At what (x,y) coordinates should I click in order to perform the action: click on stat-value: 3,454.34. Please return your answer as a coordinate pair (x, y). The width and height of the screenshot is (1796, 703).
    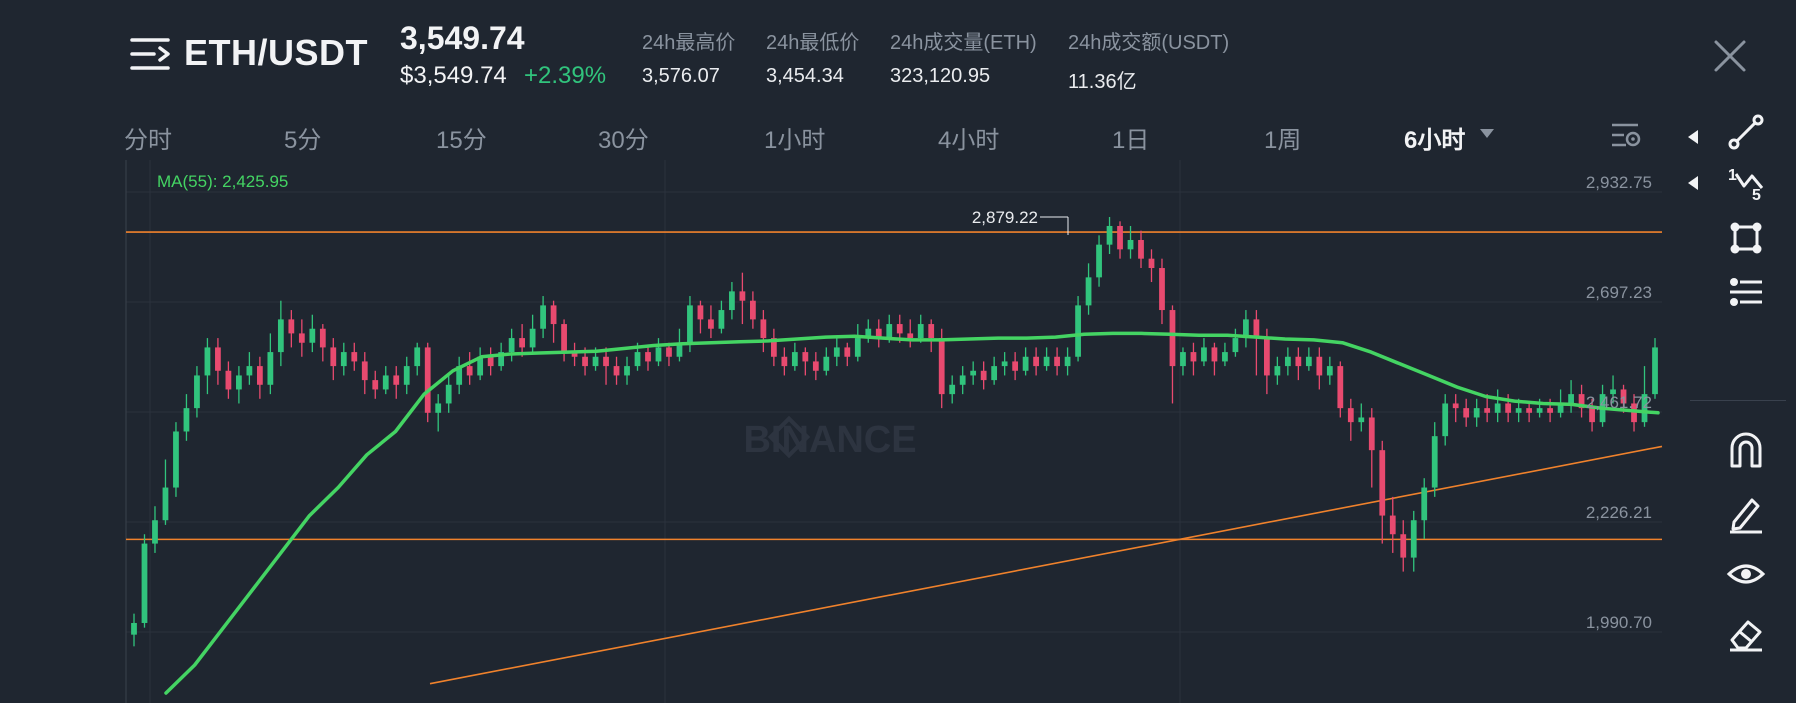
    Looking at the image, I should click on (805, 76).